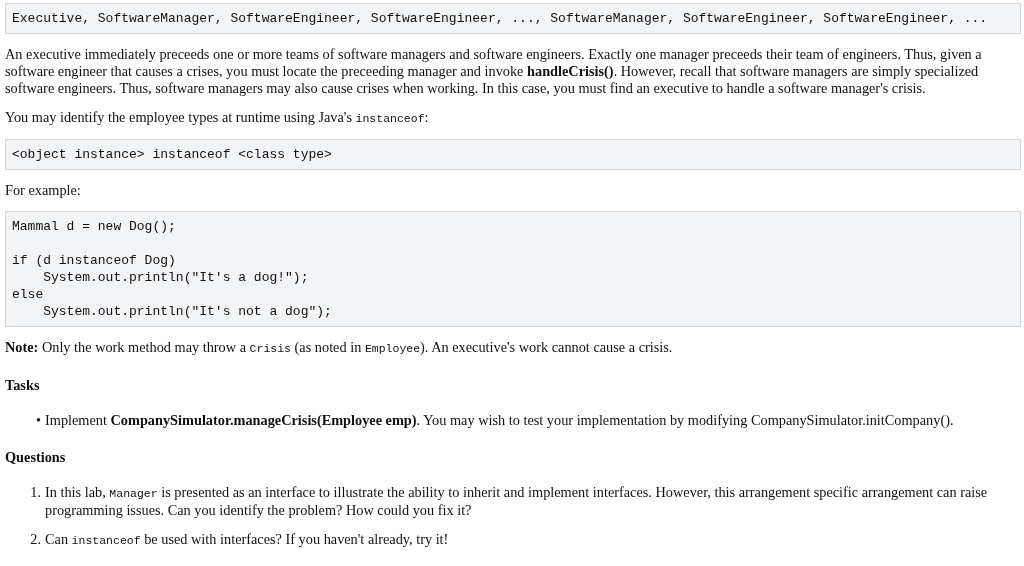 This screenshot has height=566, width=1024. Describe the element at coordinates (494, 71) in the screenshot. I see `paragraph: An executive immediately preceeds one or more teams of software managers and software engineers. Exactly one manager preceeds their team of engineers. Thus, given a software engineer that causes a crises, you must locate the preceeding manager and invoke handleCrisis(). However, recall that software managers are simply specialized software engineers. Thus, software managers may also cause crises when working. In this case, you must find an executive to handle a software manager's crisis.` at that location.